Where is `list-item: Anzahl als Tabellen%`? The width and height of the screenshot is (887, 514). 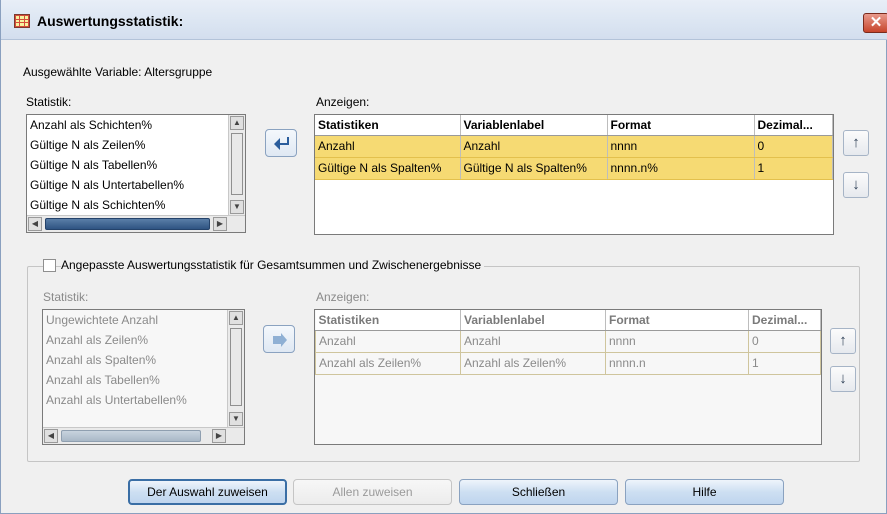
list-item: Anzahl als Tabellen% is located at coordinates (135, 380).